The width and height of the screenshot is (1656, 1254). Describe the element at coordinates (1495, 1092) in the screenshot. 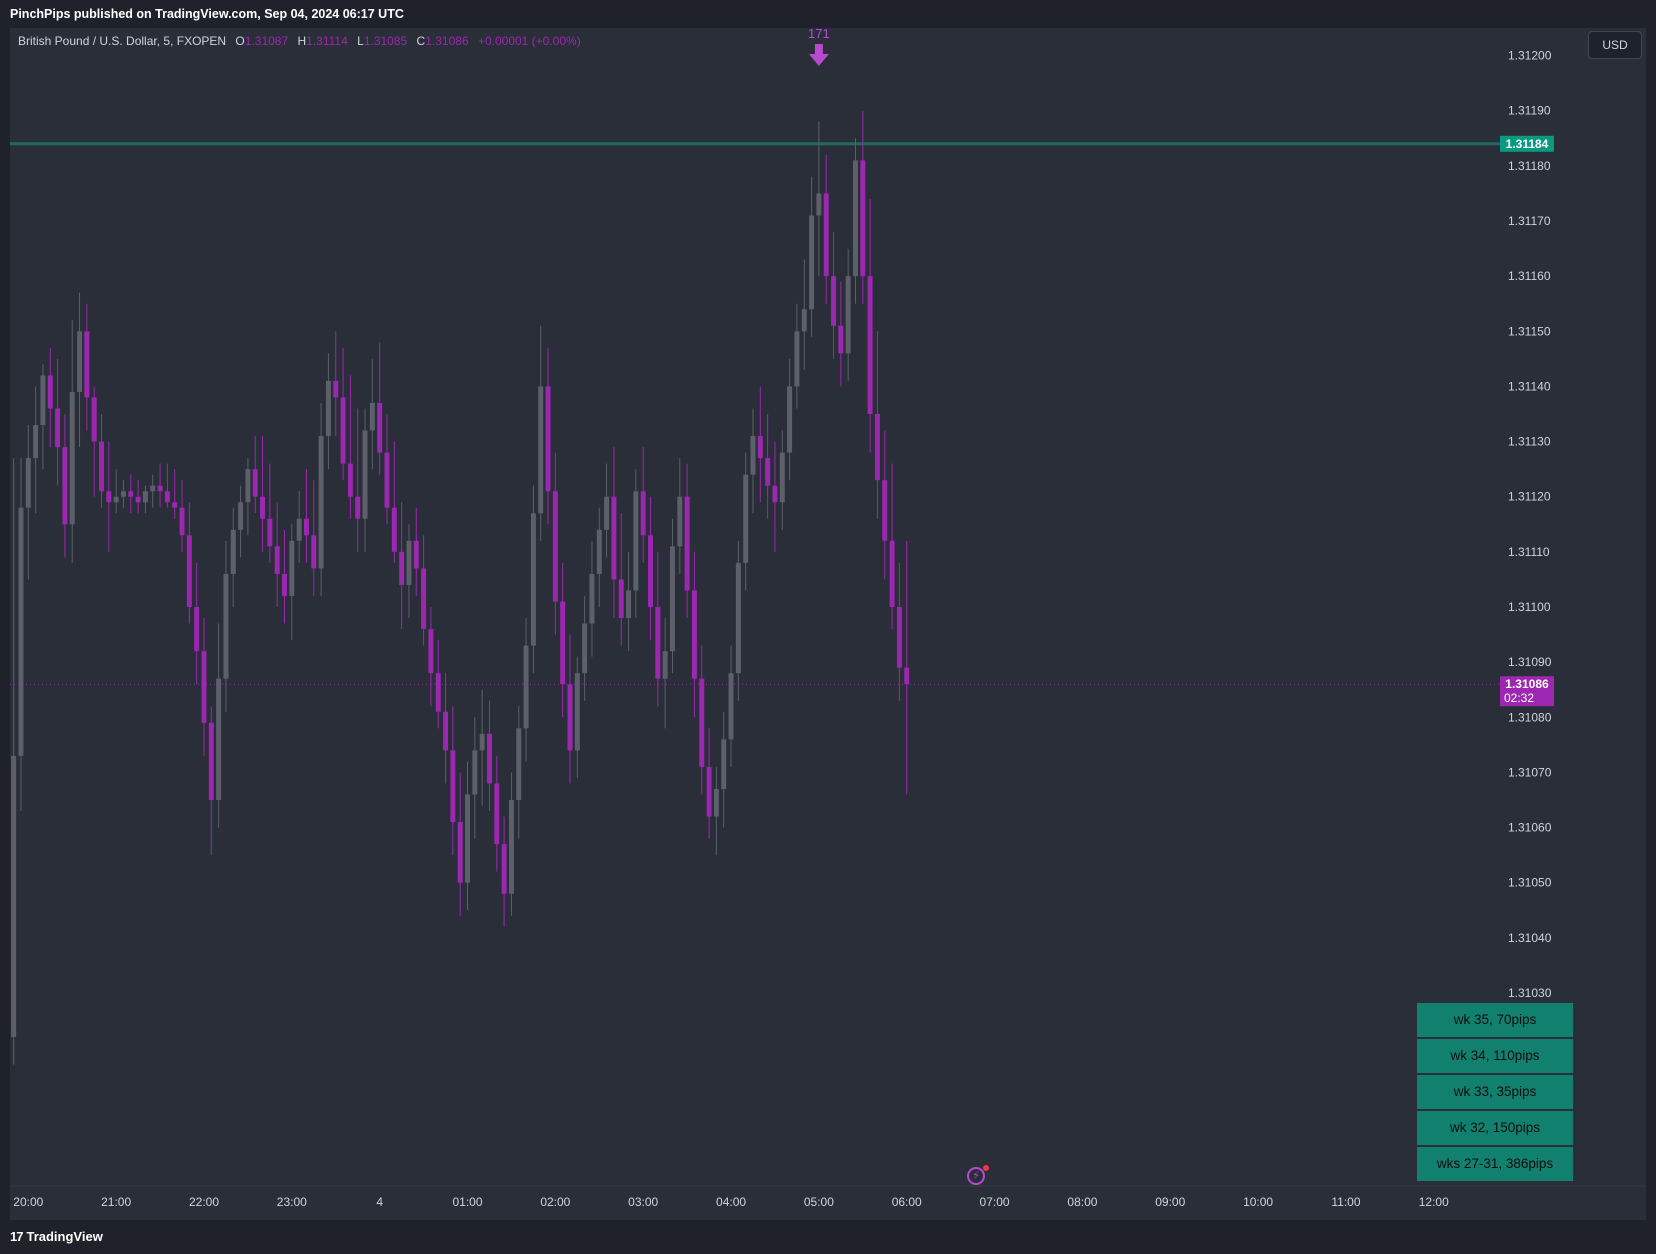

I see `pips-row: wk 33, 35pips` at that location.